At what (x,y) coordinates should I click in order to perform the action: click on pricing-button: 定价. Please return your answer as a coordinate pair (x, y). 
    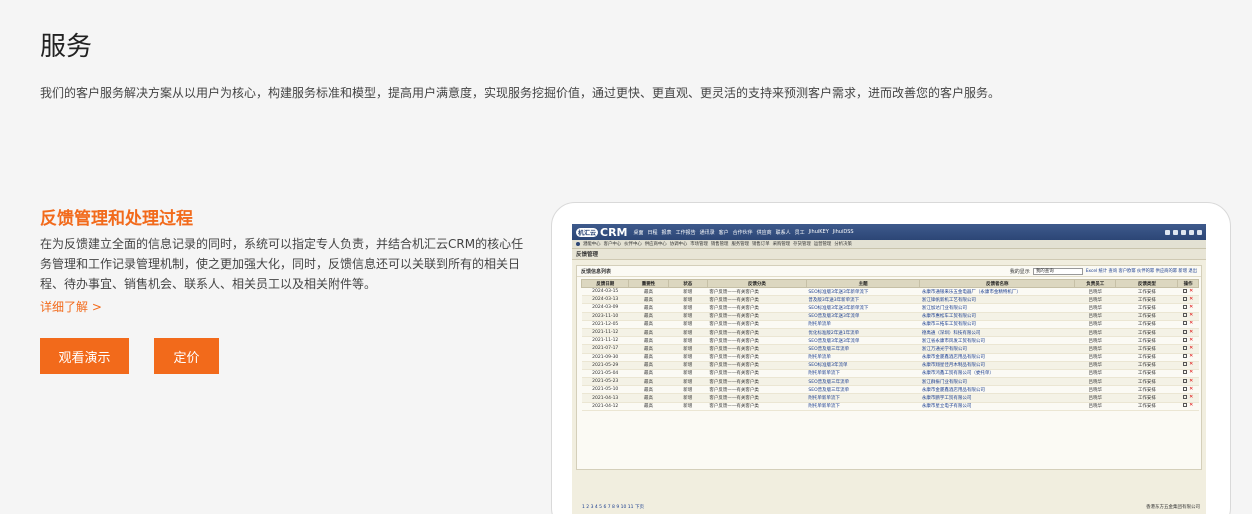
    Looking at the image, I should click on (186, 356).